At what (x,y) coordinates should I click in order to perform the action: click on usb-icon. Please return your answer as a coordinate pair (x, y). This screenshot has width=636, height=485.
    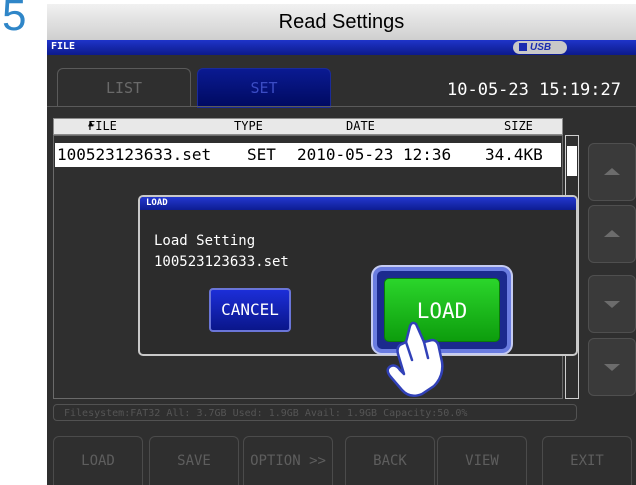
    Looking at the image, I should click on (523, 47).